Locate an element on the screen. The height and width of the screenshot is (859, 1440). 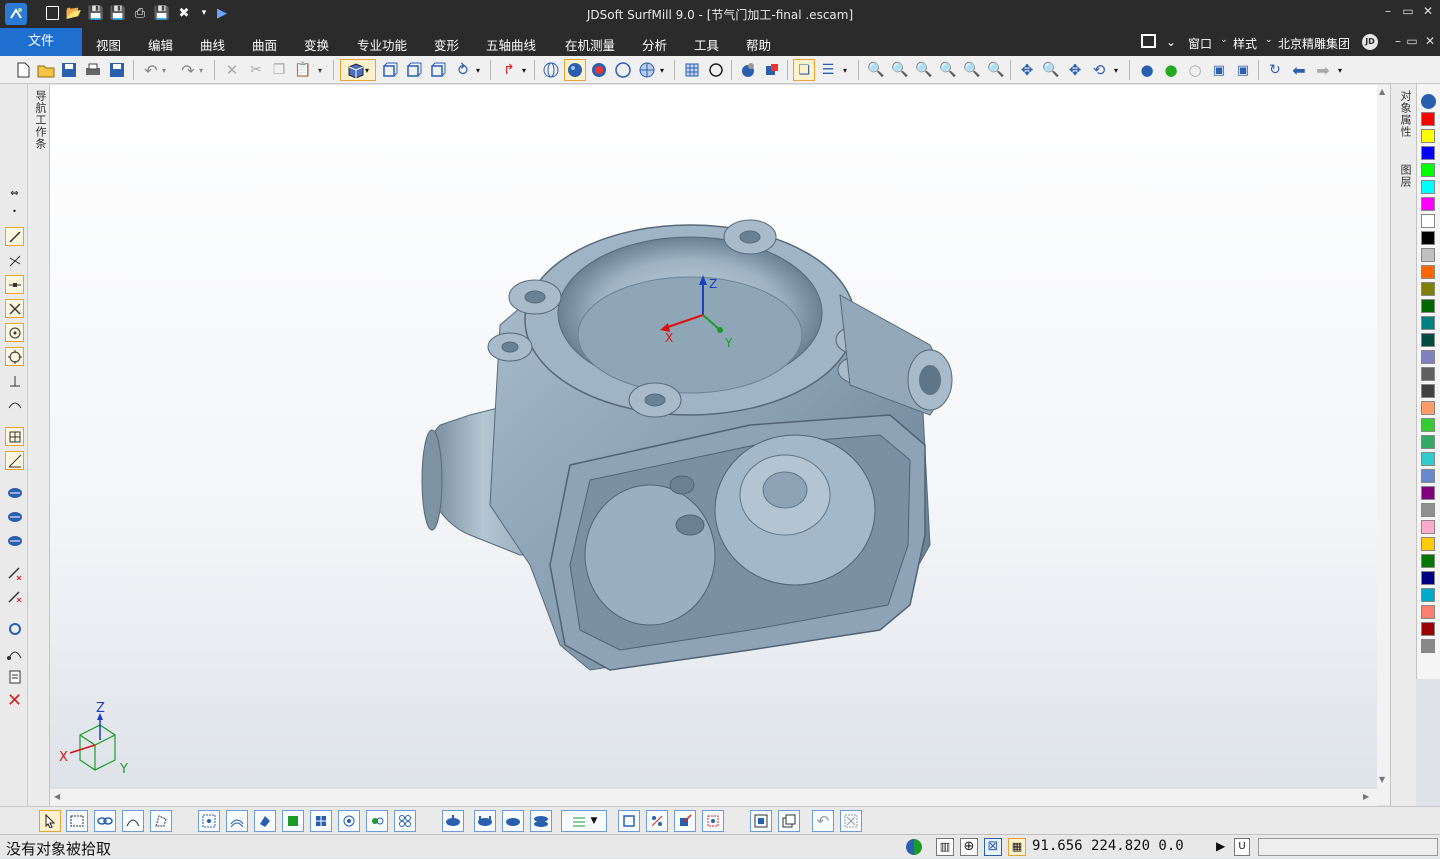
polygon-select-icon is located at coordinates (161, 821).